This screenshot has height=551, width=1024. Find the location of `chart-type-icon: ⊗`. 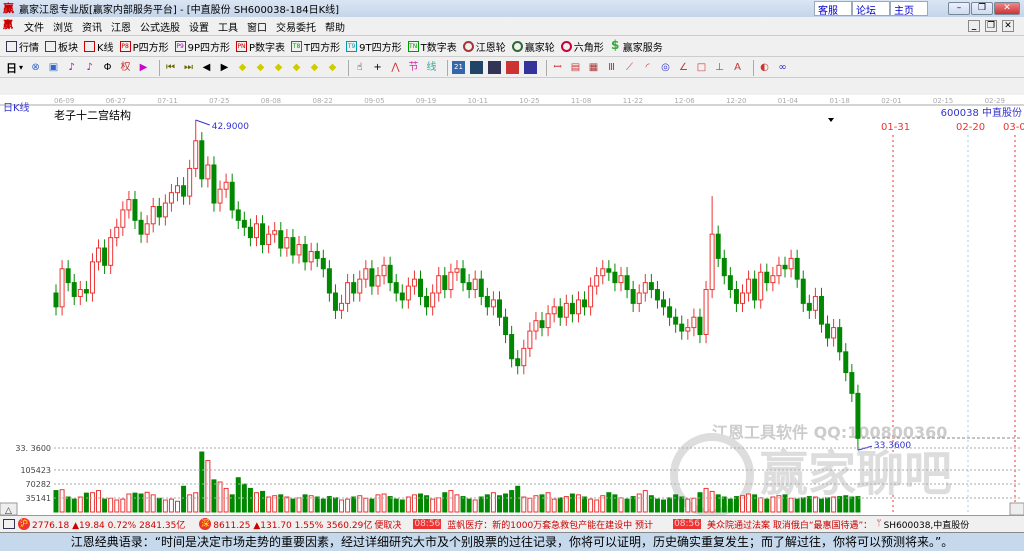

chart-type-icon: ⊗ is located at coordinates (35, 67).